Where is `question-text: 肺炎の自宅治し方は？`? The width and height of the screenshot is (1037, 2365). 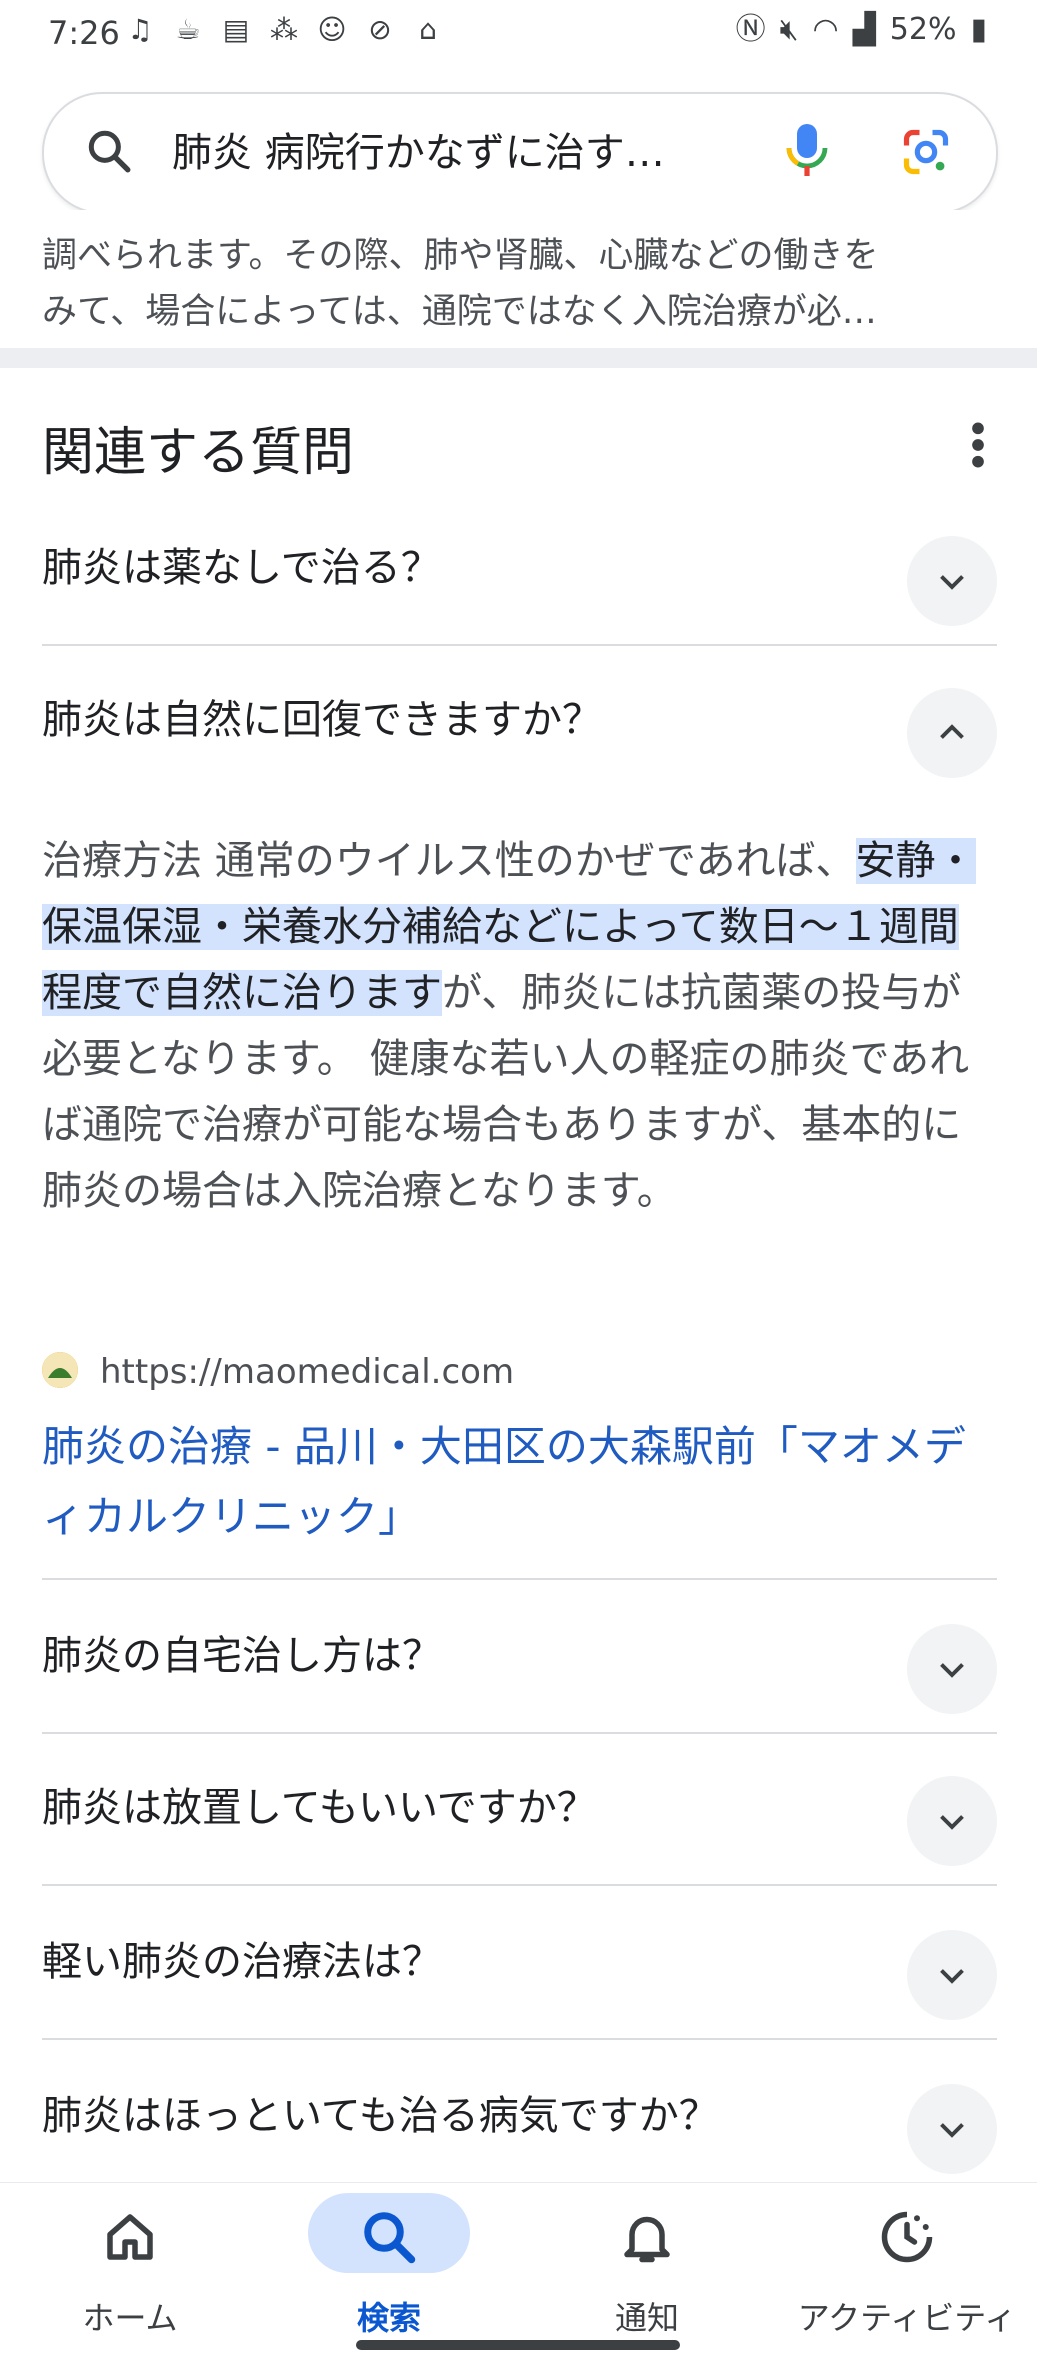 question-text: 肺炎の自宅治し方は？ is located at coordinates (242, 1656).